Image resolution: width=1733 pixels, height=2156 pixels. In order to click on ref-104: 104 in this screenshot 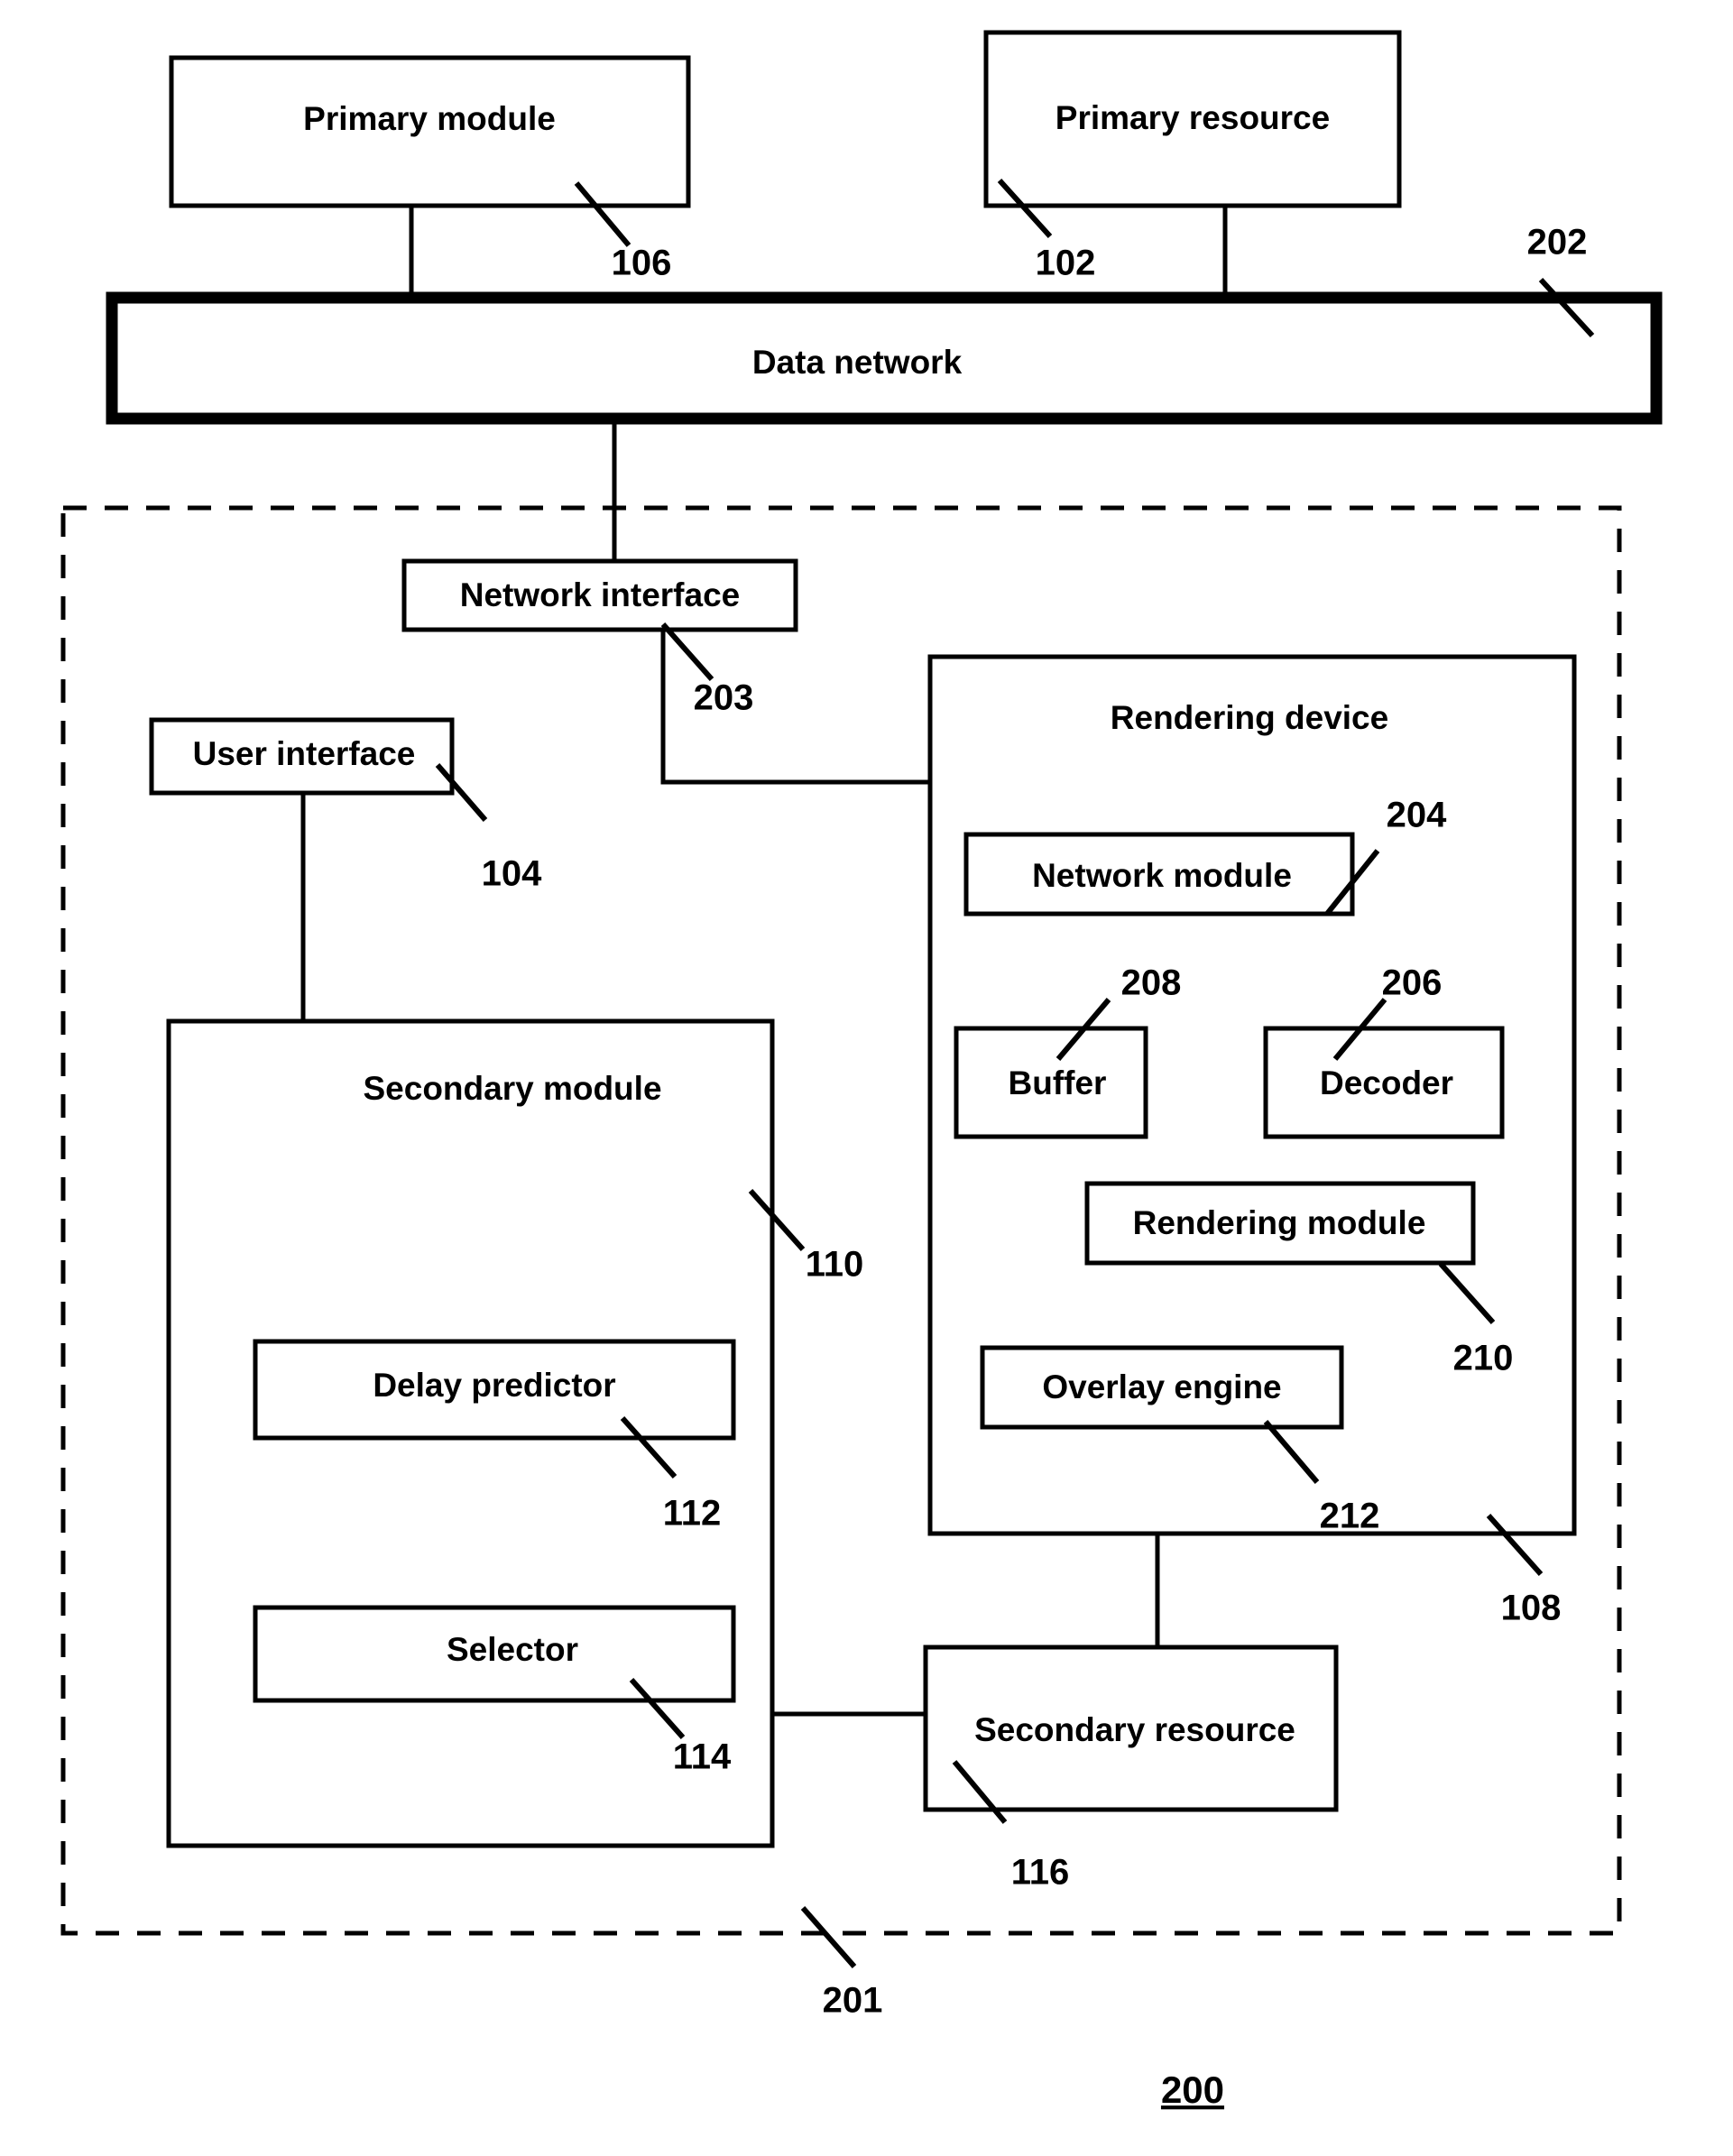, I will do `click(512, 874)`.